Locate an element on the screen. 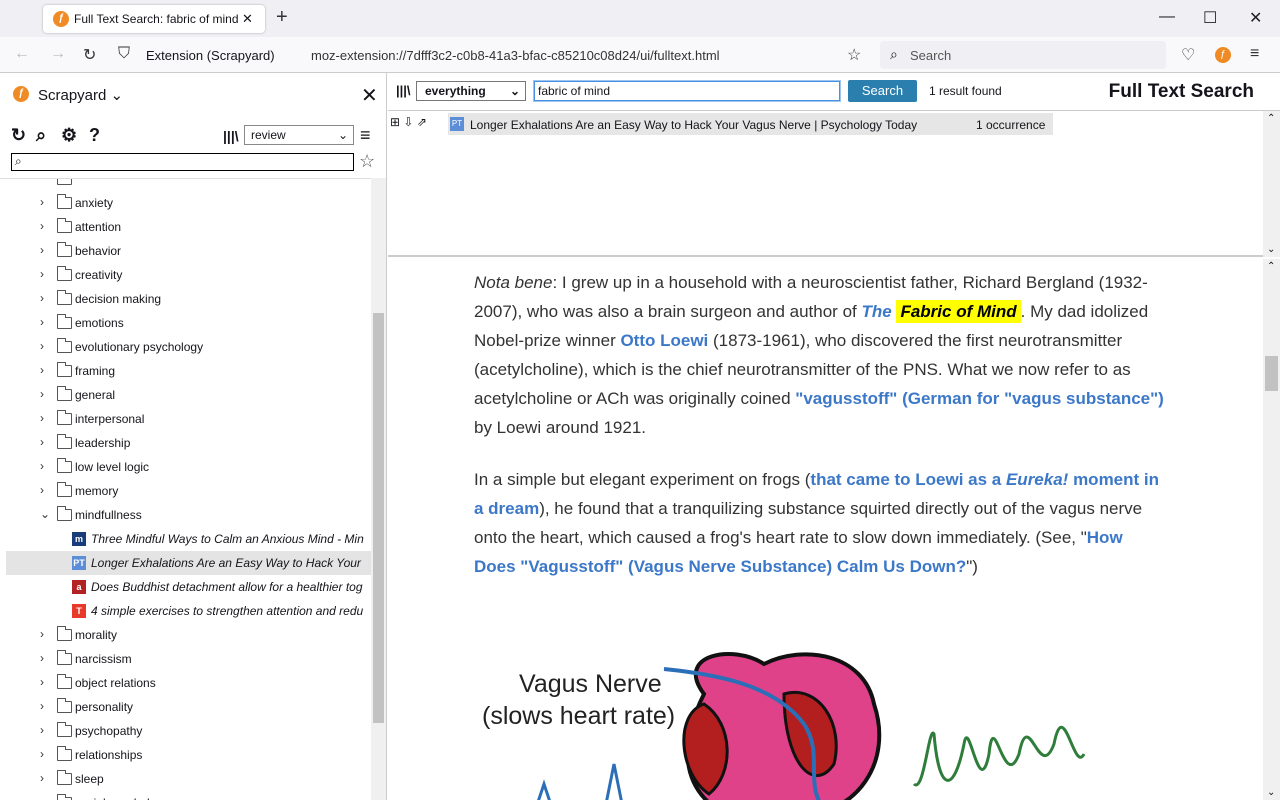 The width and height of the screenshot is (1280, 800). figure-label-2: (slows heart rate) is located at coordinates (578, 716).